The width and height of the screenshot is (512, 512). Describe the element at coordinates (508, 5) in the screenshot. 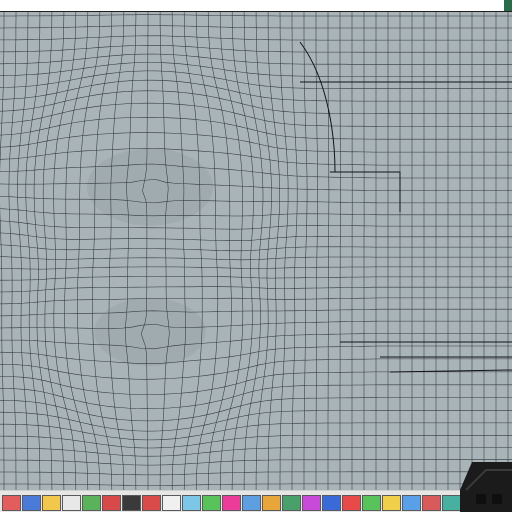

I see `title-bar-accent` at that location.